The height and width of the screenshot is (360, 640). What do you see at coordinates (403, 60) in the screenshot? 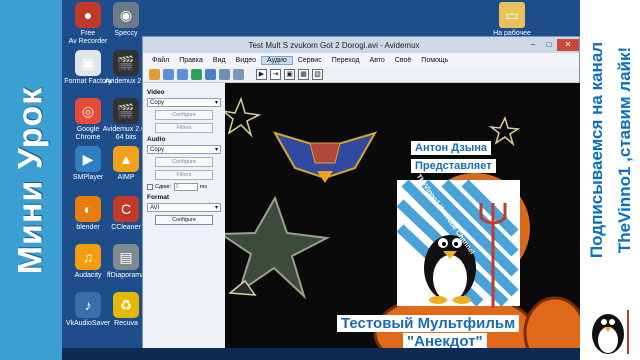
I see `menu-custom: Своё` at bounding box center [403, 60].